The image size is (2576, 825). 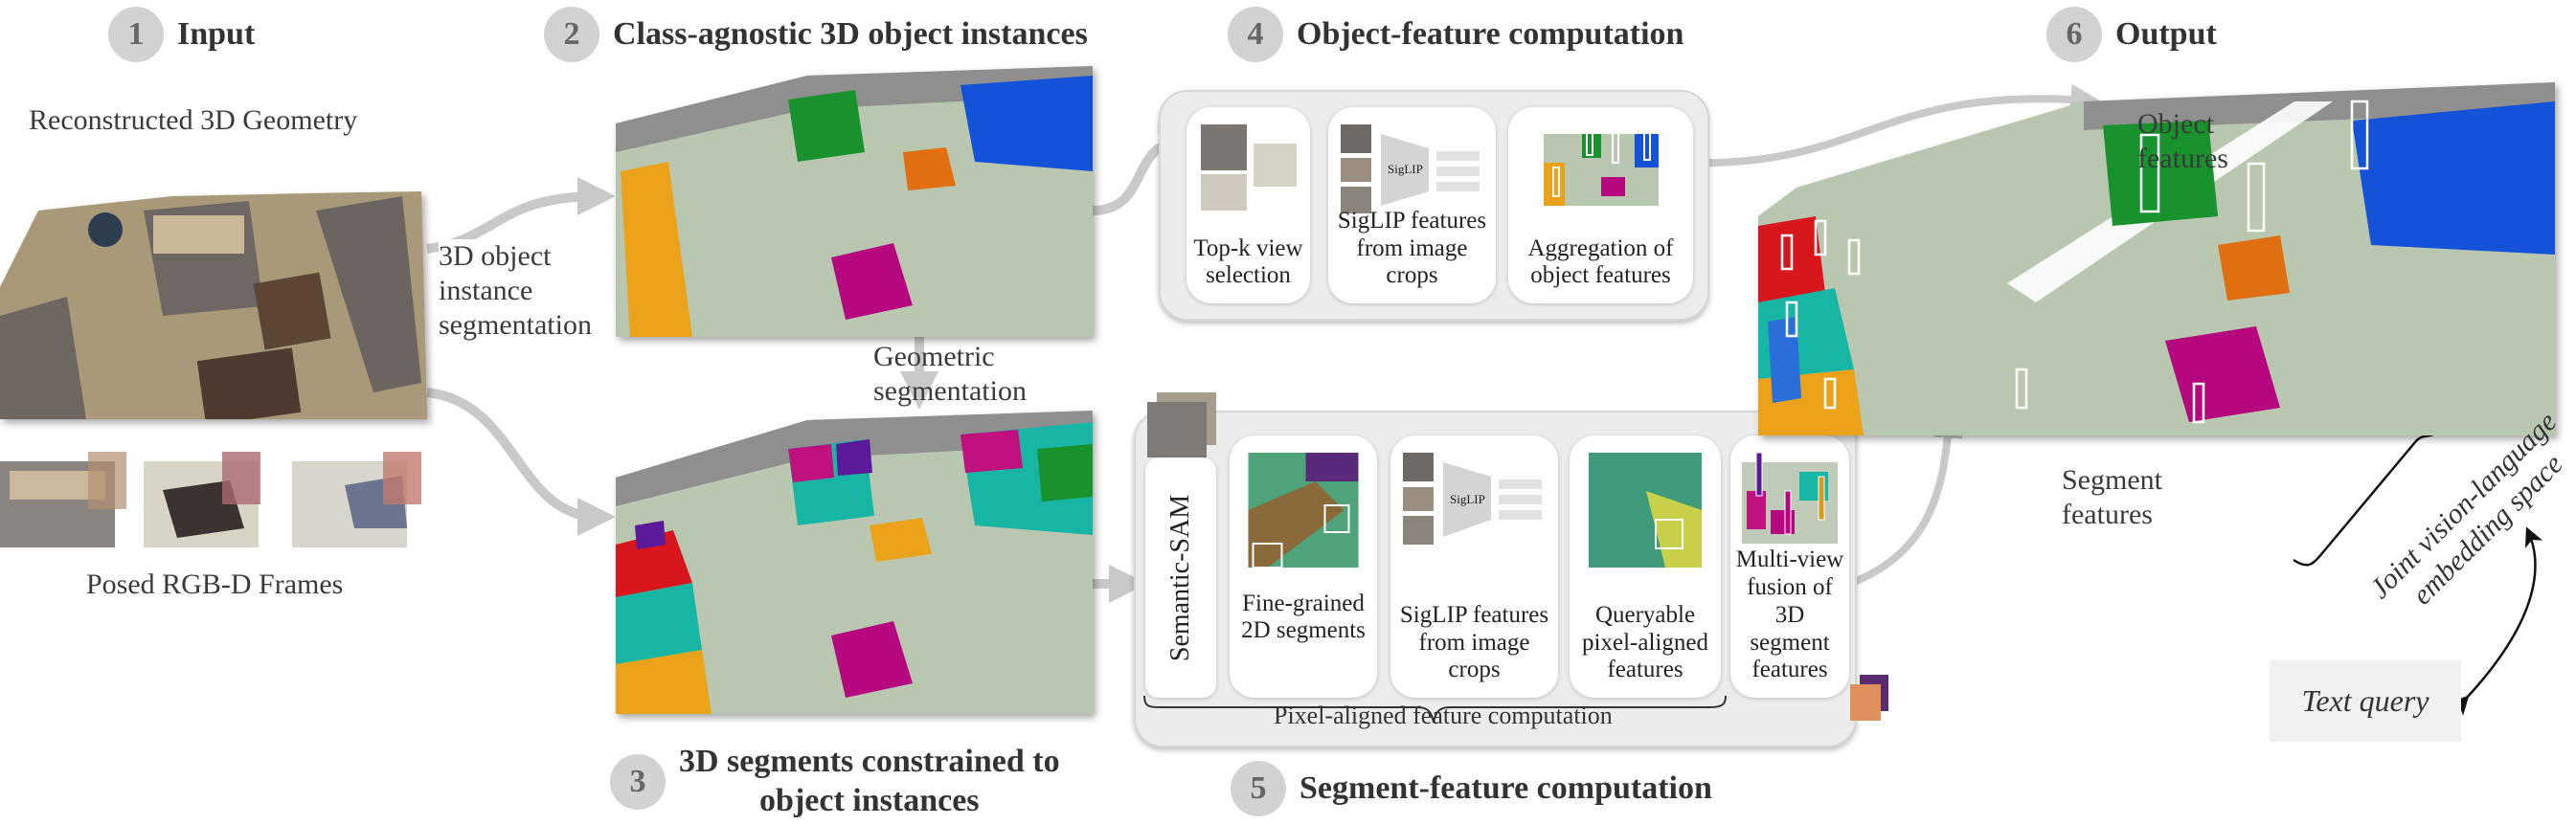 What do you see at coordinates (1303, 510) in the screenshot?
I see `segments-image` at bounding box center [1303, 510].